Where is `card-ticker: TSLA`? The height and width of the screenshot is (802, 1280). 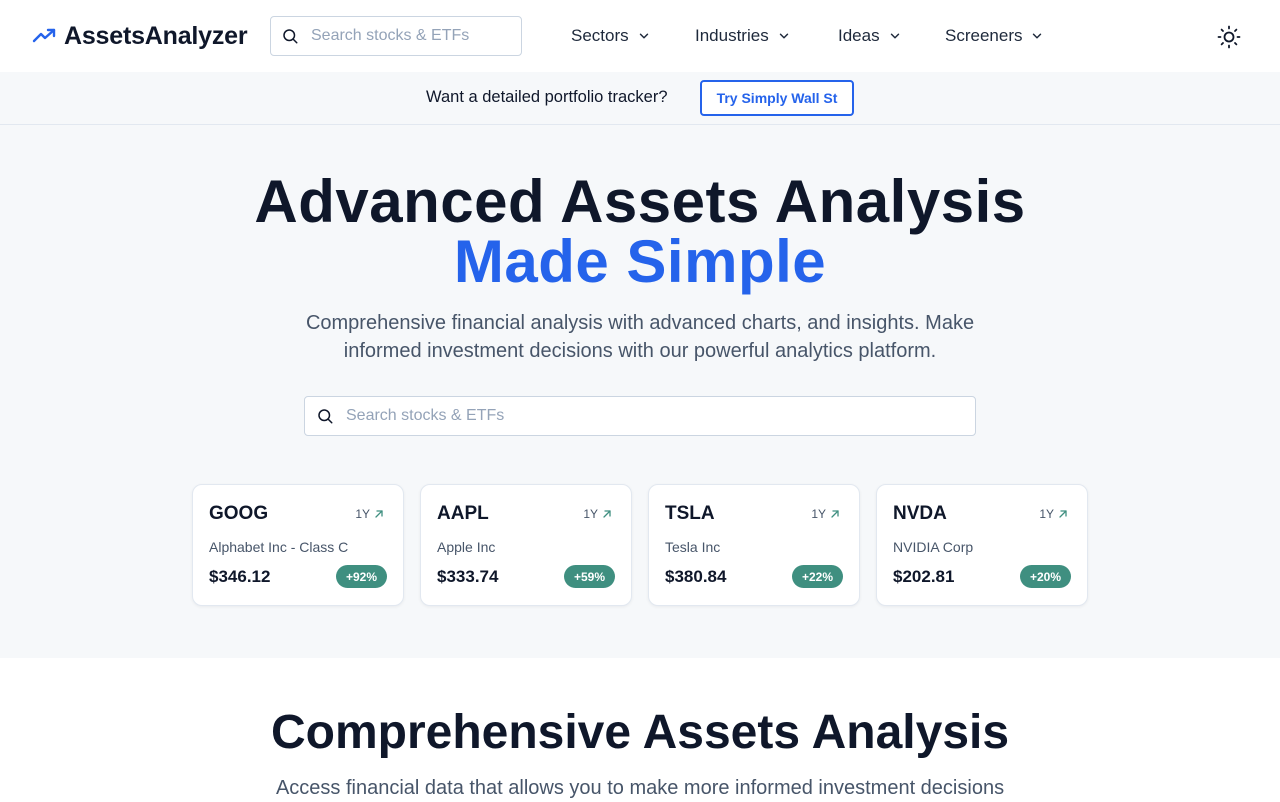 card-ticker: TSLA is located at coordinates (690, 513).